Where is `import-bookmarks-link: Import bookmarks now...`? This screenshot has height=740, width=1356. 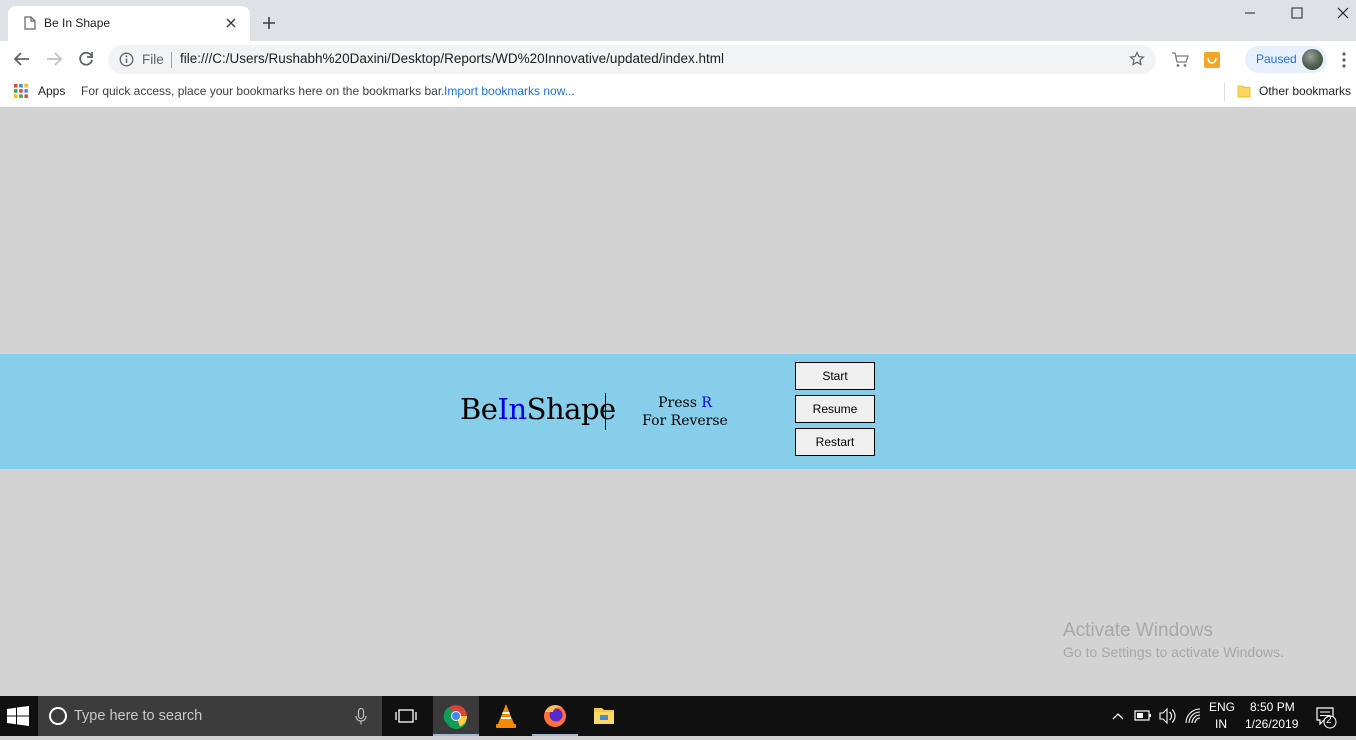 import-bookmarks-link: Import bookmarks now... is located at coordinates (509, 91).